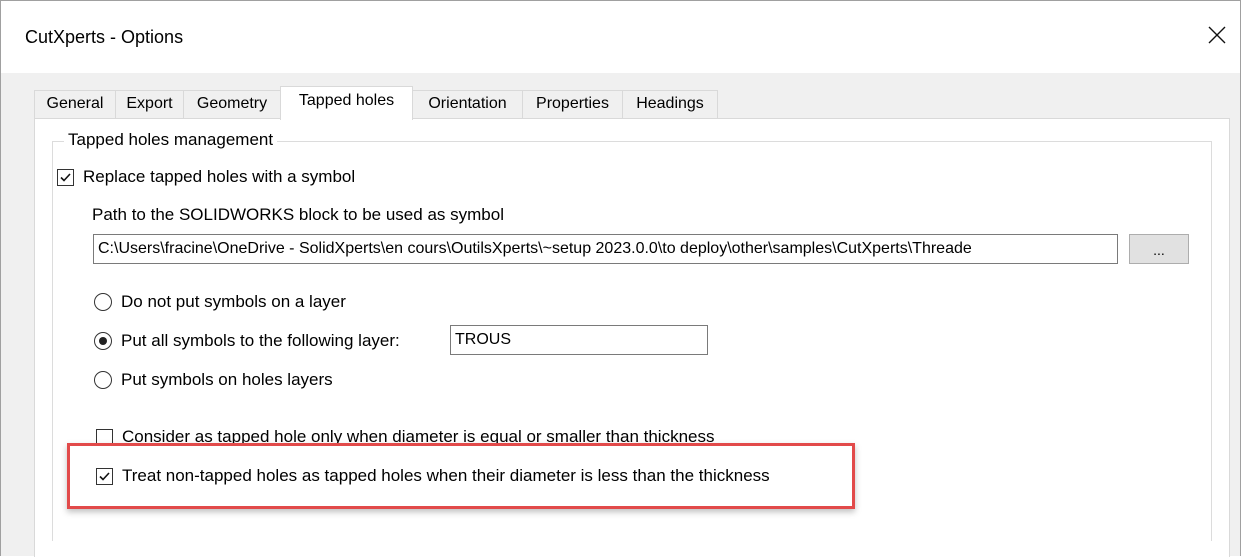 The height and width of the screenshot is (557, 1241). I want to click on checkmark-icon, so click(65, 177).